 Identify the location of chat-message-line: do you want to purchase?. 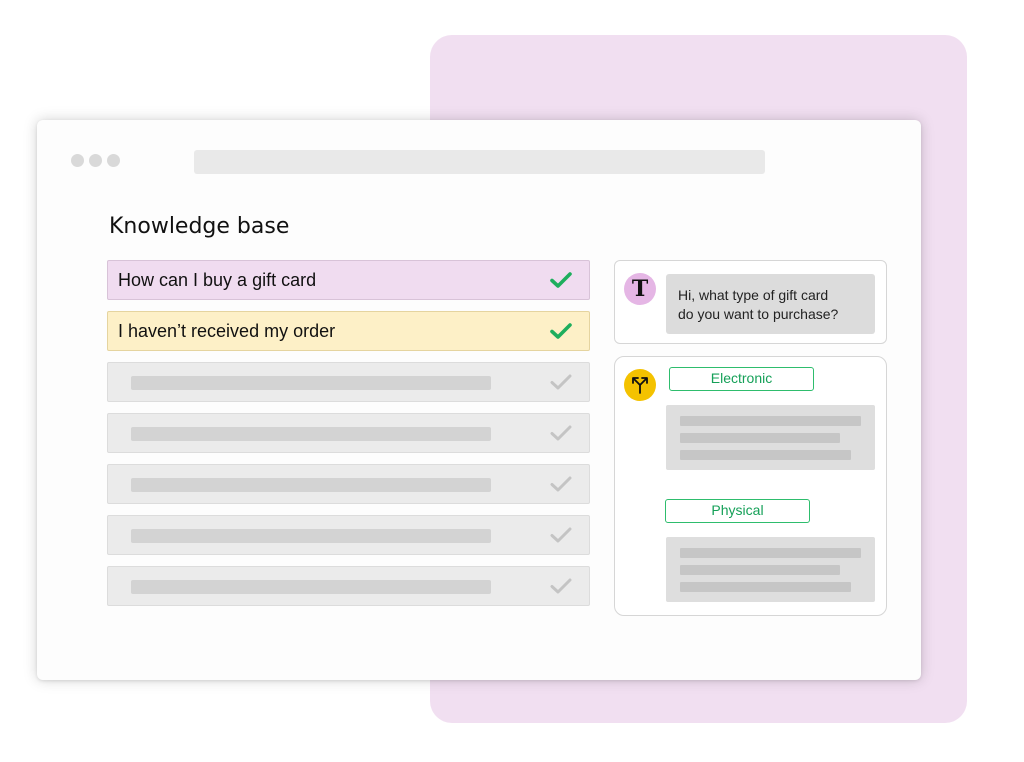
(758, 314).